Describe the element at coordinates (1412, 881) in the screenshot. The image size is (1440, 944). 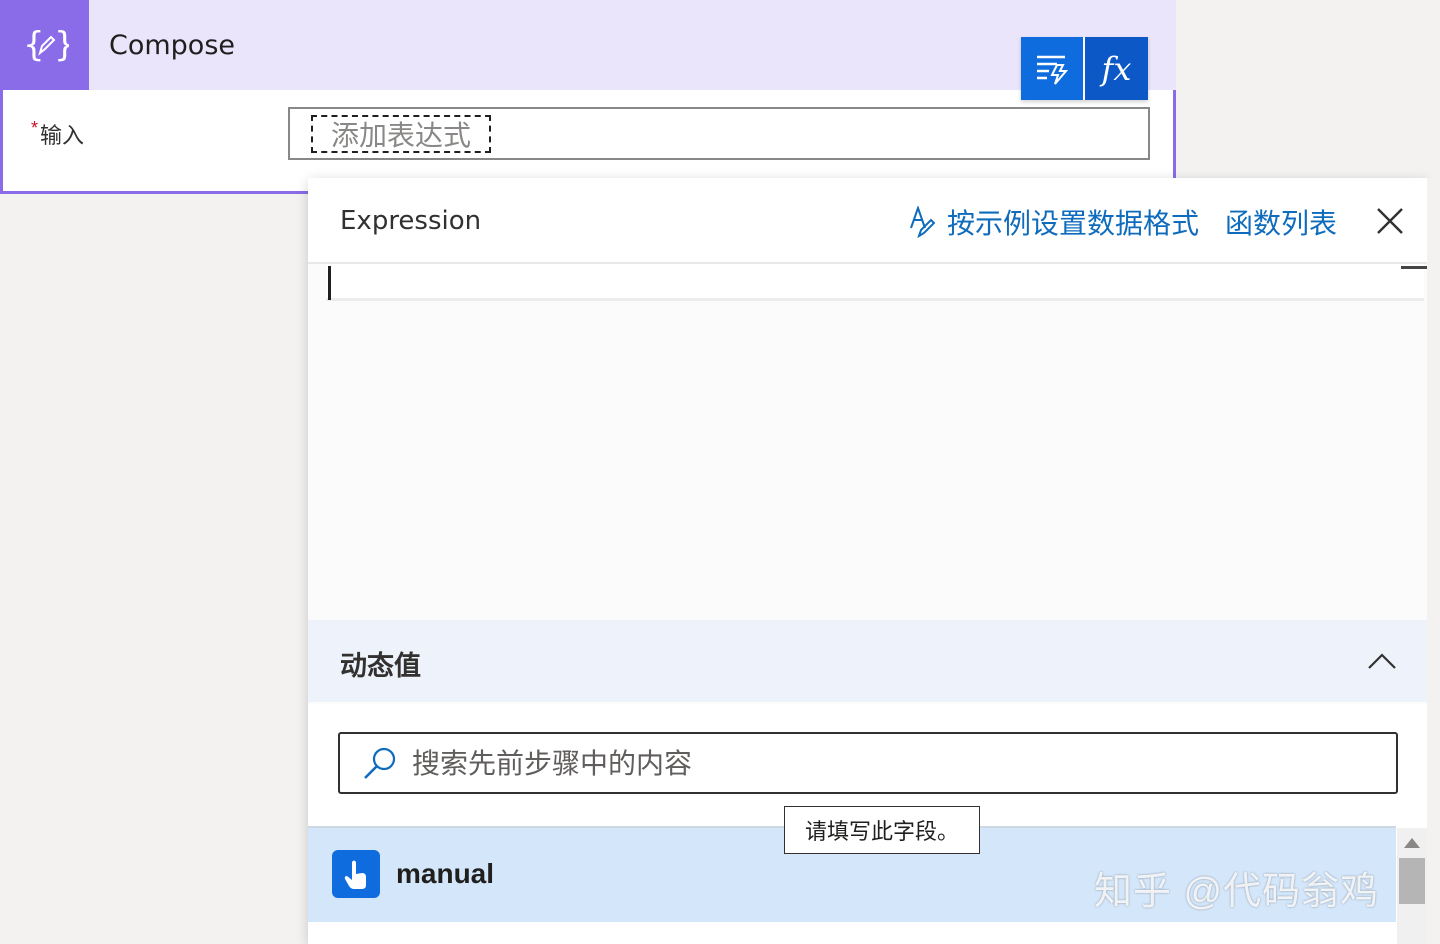
I see `scroll-thumb` at that location.